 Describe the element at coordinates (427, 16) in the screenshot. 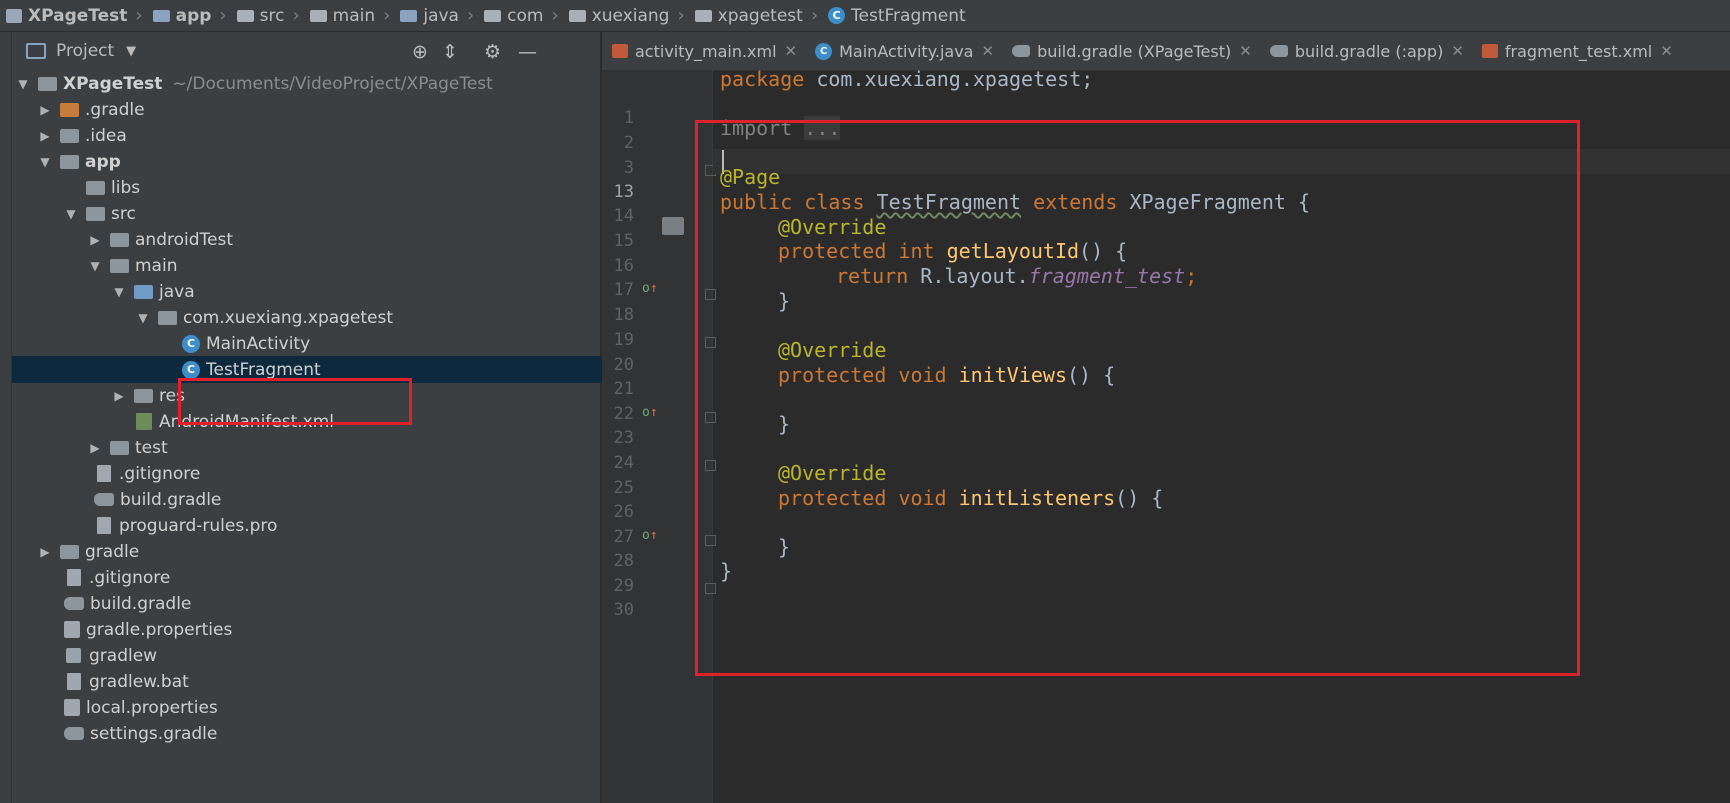

I see `breadcrumb-item-java: java` at that location.